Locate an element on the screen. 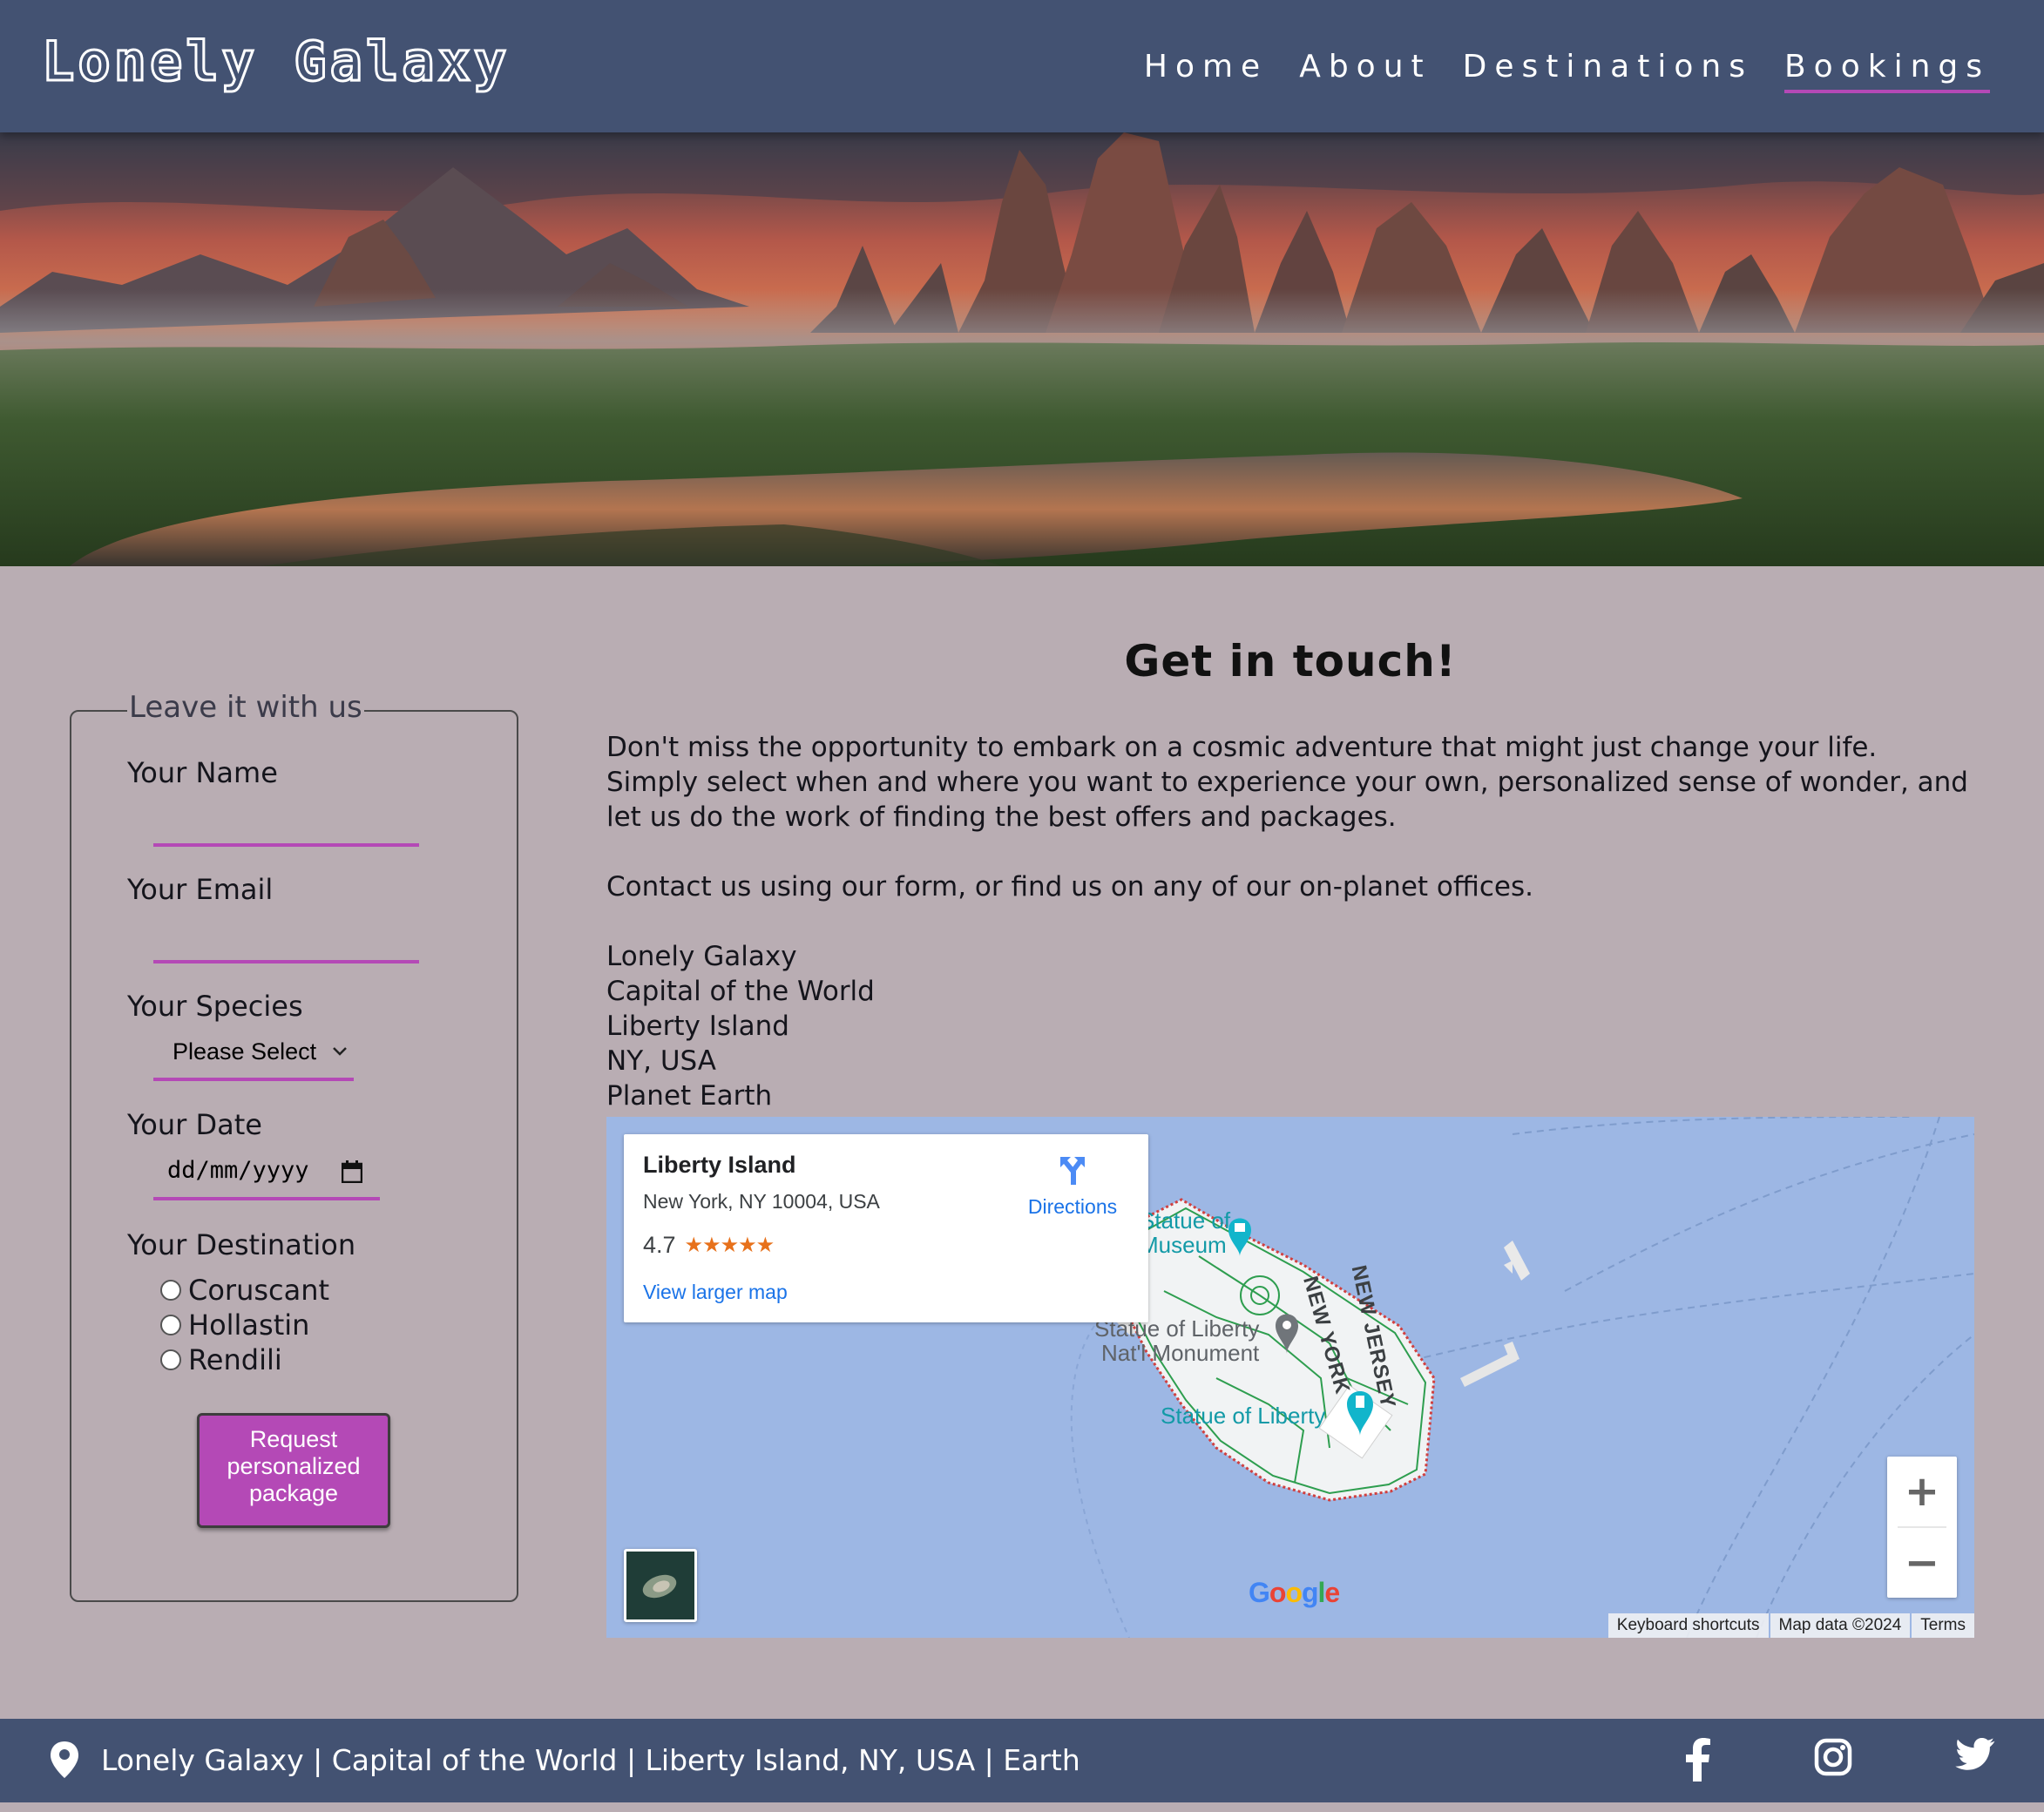 This screenshot has height=1812, width=2044. rating-stars: ★★★★★ is located at coordinates (729, 1245).